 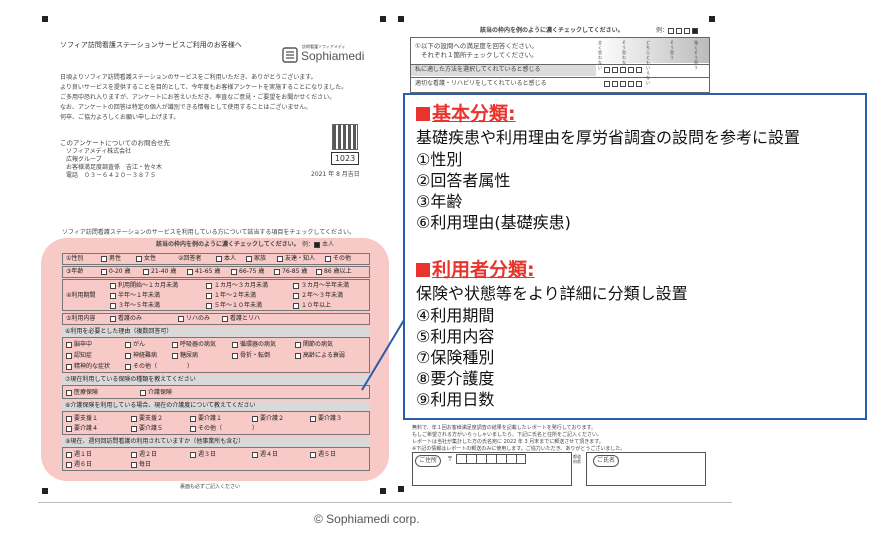 I want to click on basic-item: ⑥利用理由(基礎疾患), so click(x=493, y=222).